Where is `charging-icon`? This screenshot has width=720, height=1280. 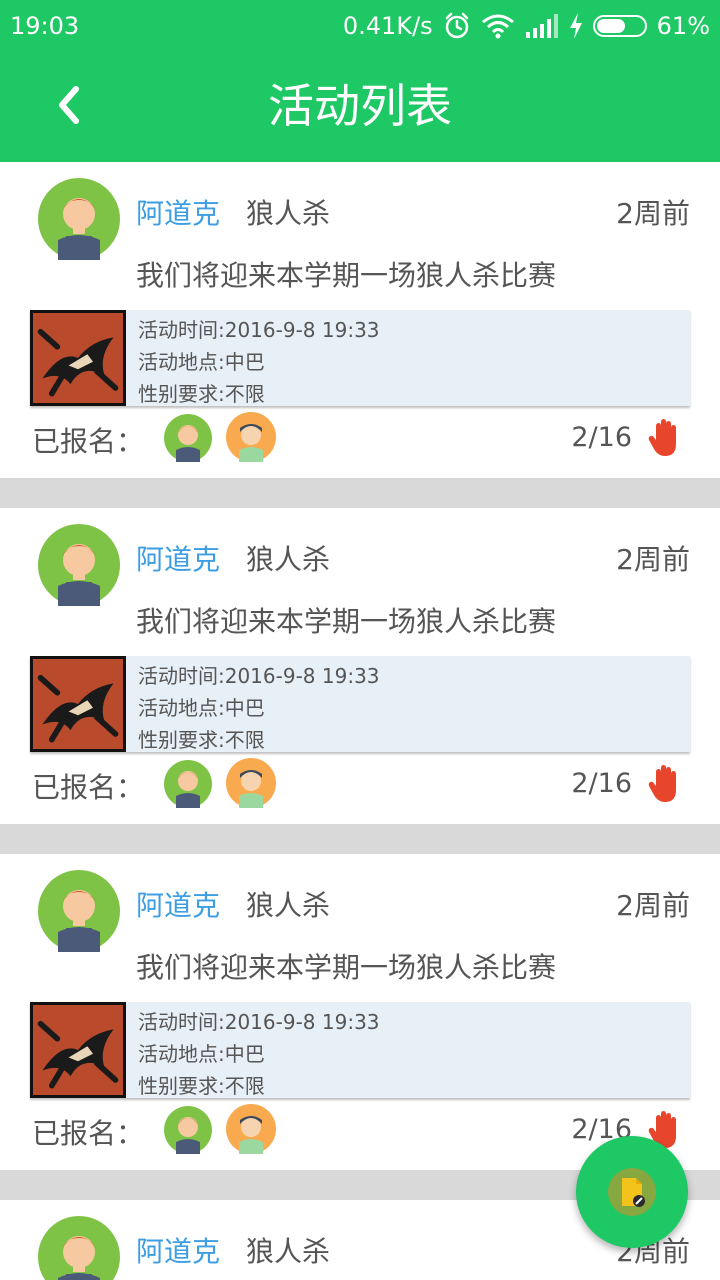
charging-icon is located at coordinates (576, 26).